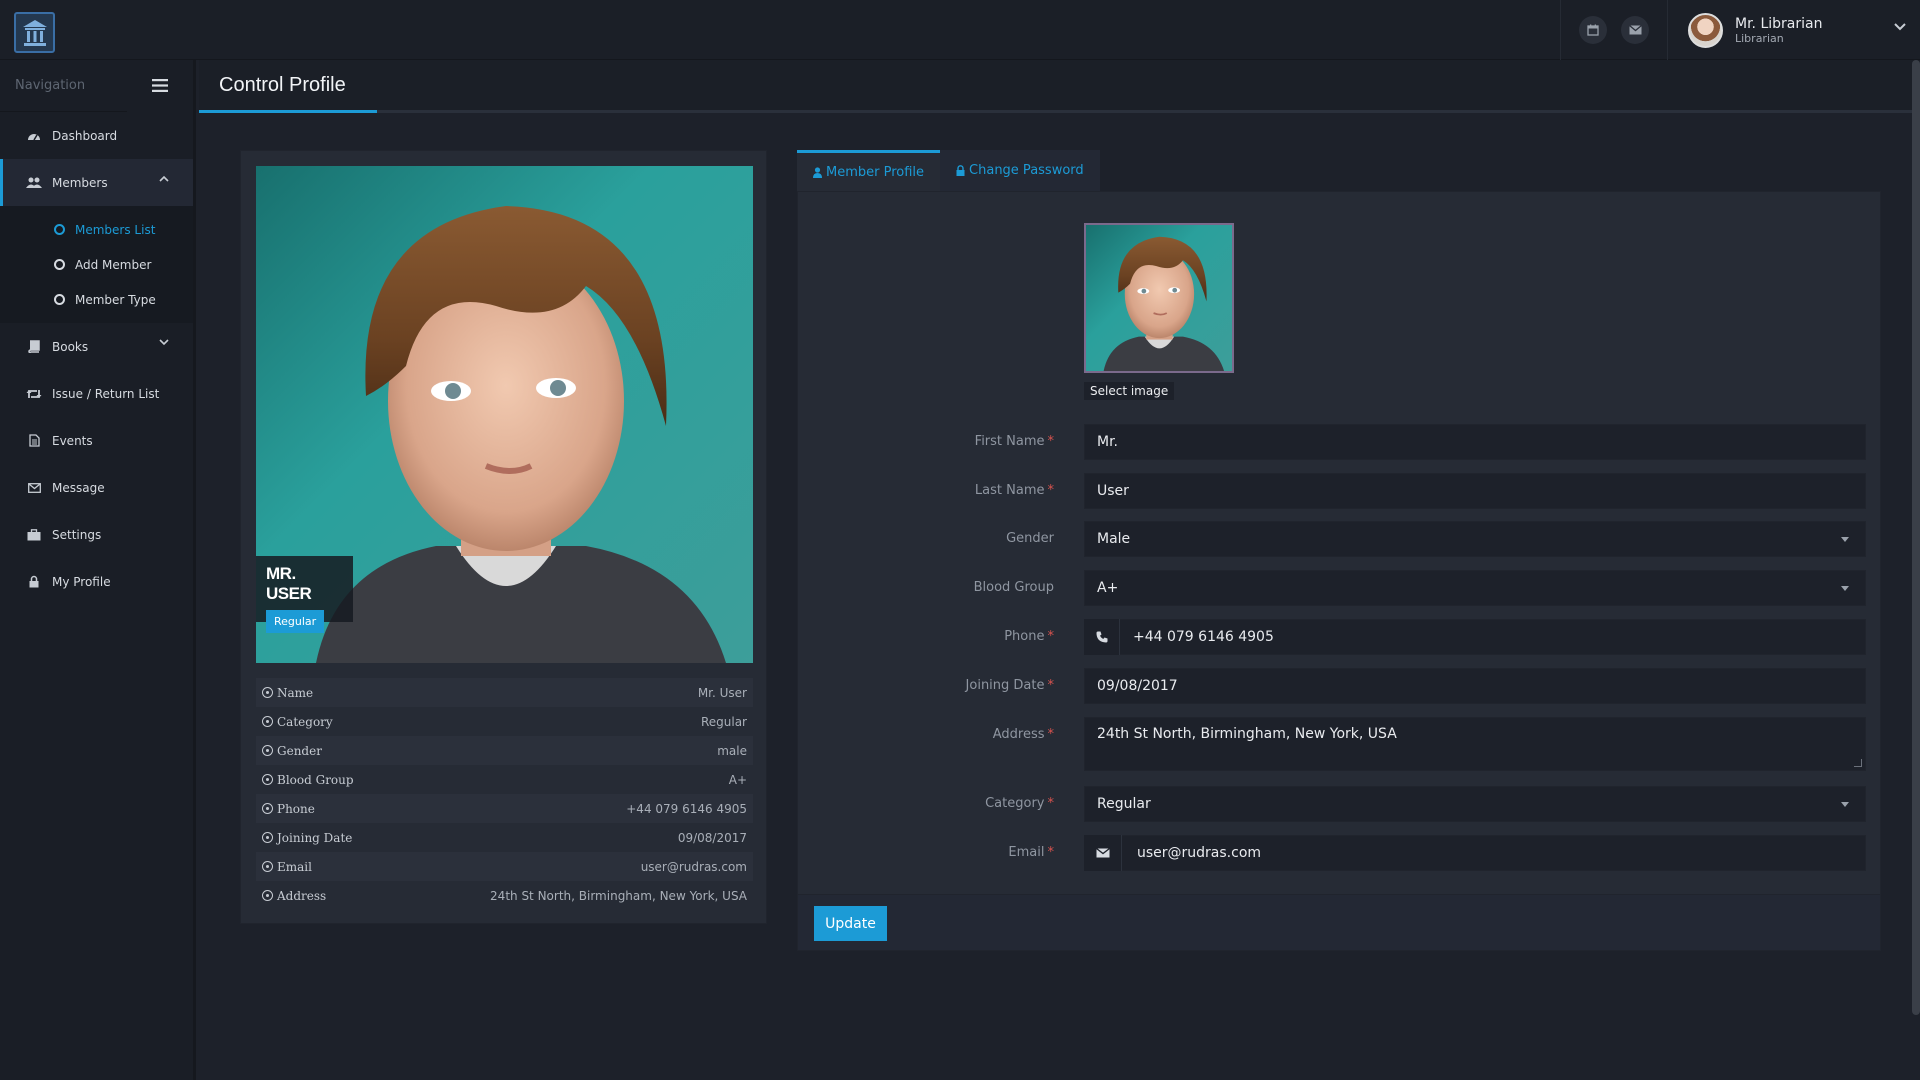 Image resolution: width=1920 pixels, height=1080 pixels. I want to click on info-label: Blood Group, so click(315, 779).